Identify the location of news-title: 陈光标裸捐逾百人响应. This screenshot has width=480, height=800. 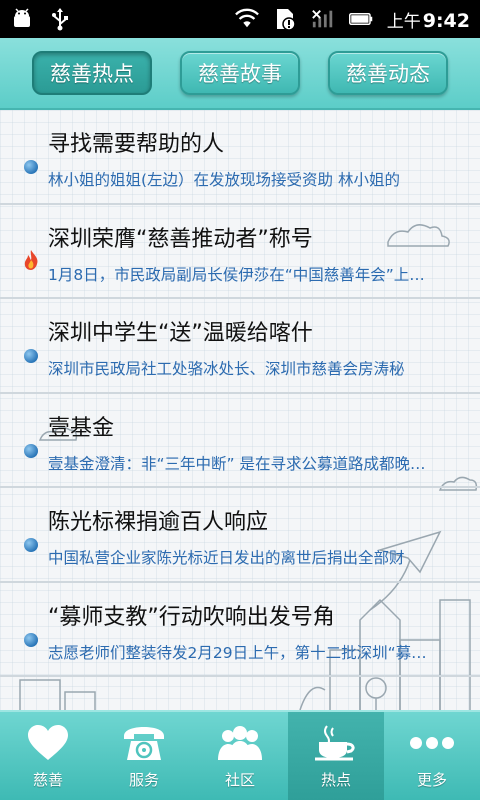
(158, 522).